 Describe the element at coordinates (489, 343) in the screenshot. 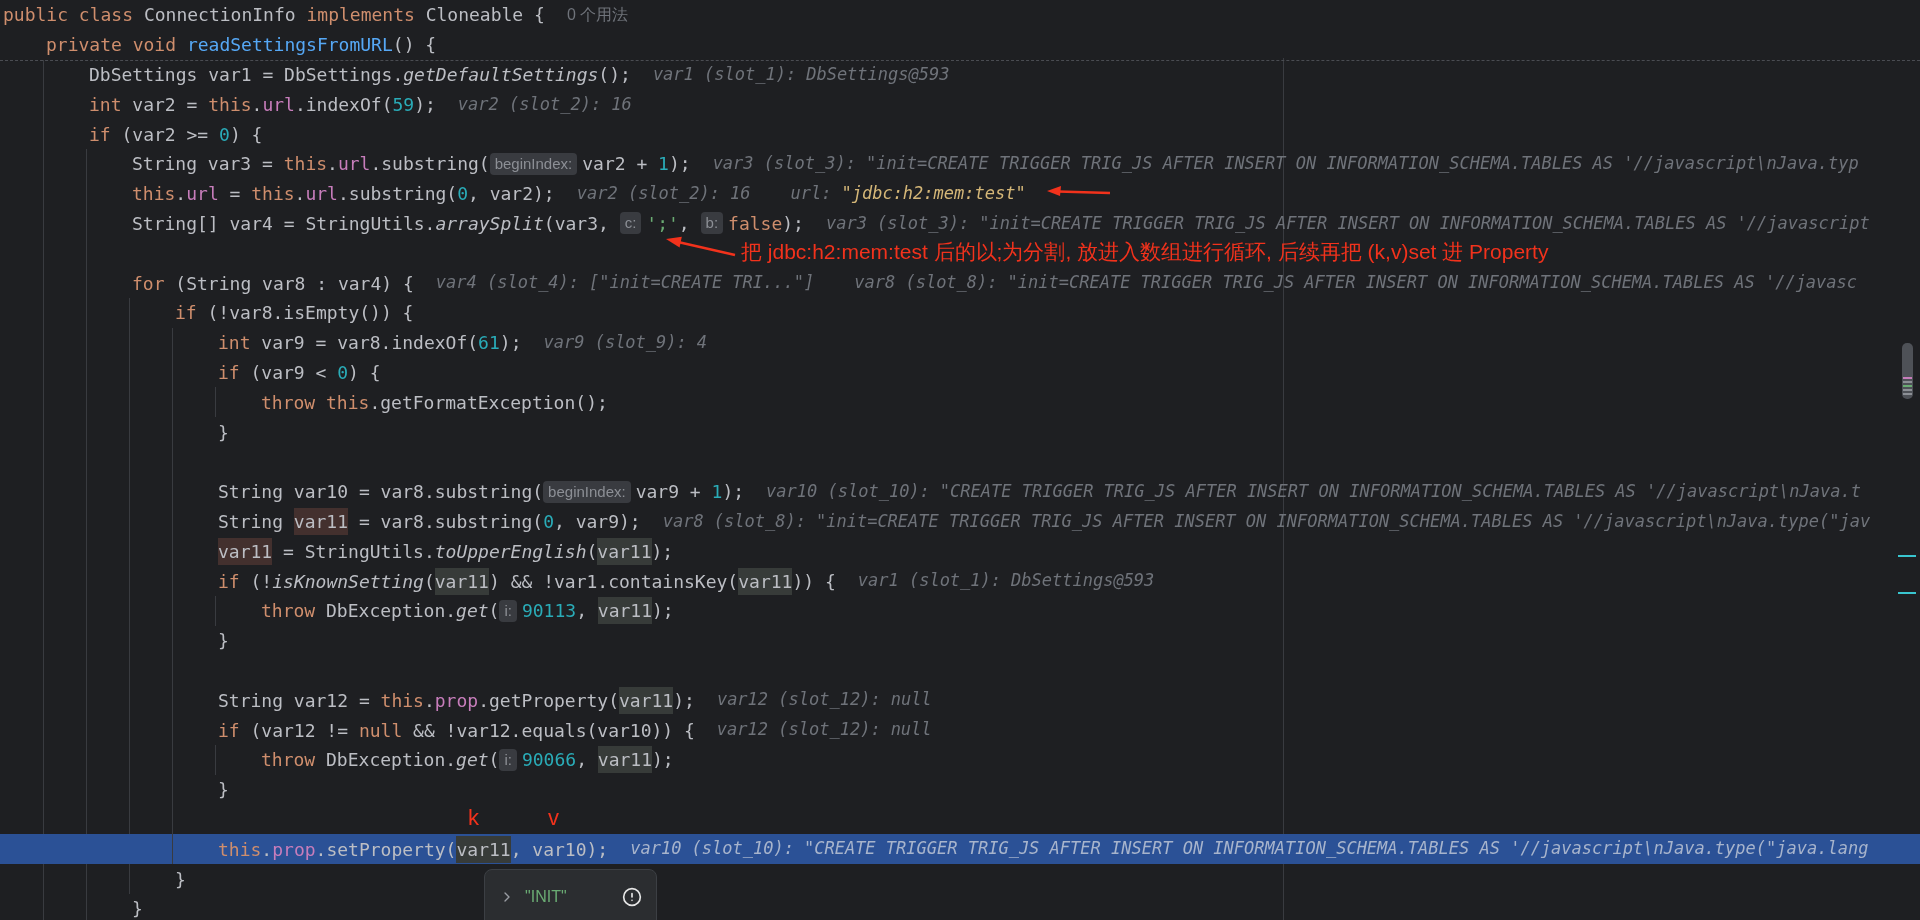

I see `number-literal: 61` at that location.